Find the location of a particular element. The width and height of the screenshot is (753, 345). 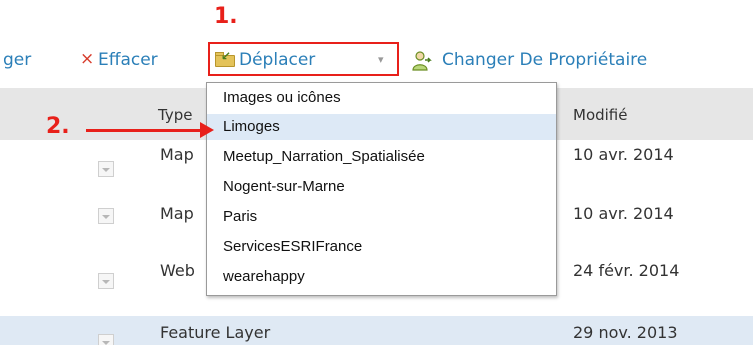

folder-move-icon: ↙ is located at coordinates (225, 58).